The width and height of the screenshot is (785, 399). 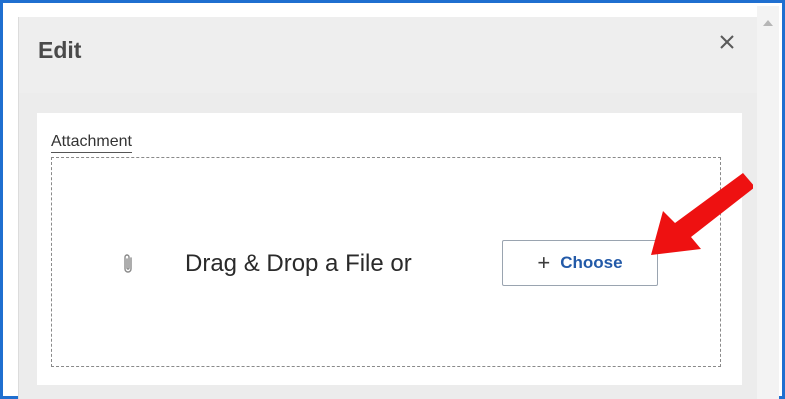 What do you see at coordinates (544, 262) in the screenshot?
I see `plus-icon: +` at bounding box center [544, 262].